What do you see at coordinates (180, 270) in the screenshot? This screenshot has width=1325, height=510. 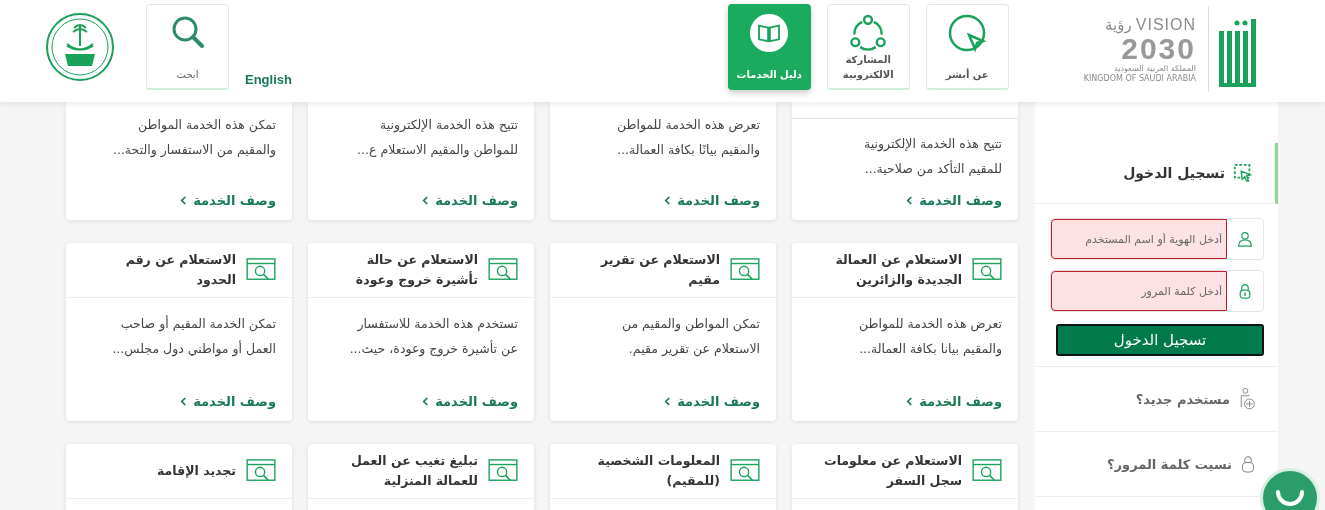 I see `service-title: الاستعلام عن رقم الحدود` at bounding box center [180, 270].